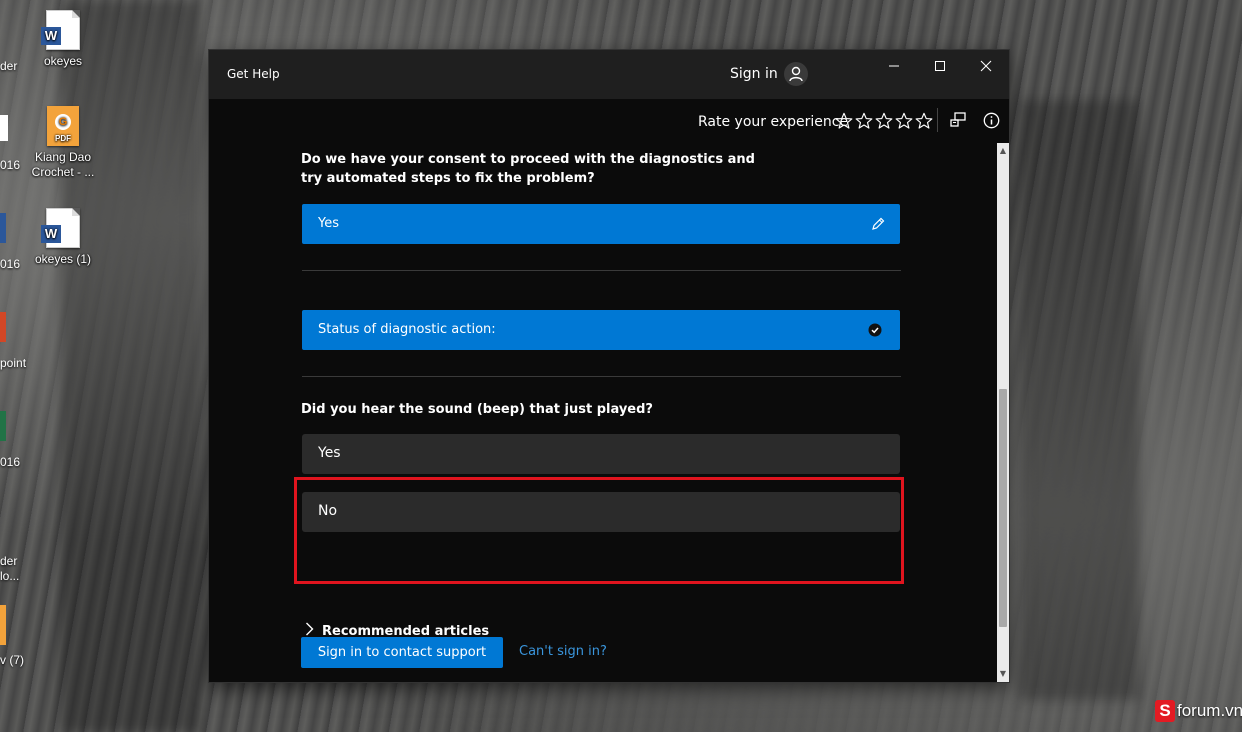 Image resolution: width=1242 pixels, height=732 pixels. What do you see at coordinates (329, 453) in the screenshot?
I see `option-label: Yes` at bounding box center [329, 453].